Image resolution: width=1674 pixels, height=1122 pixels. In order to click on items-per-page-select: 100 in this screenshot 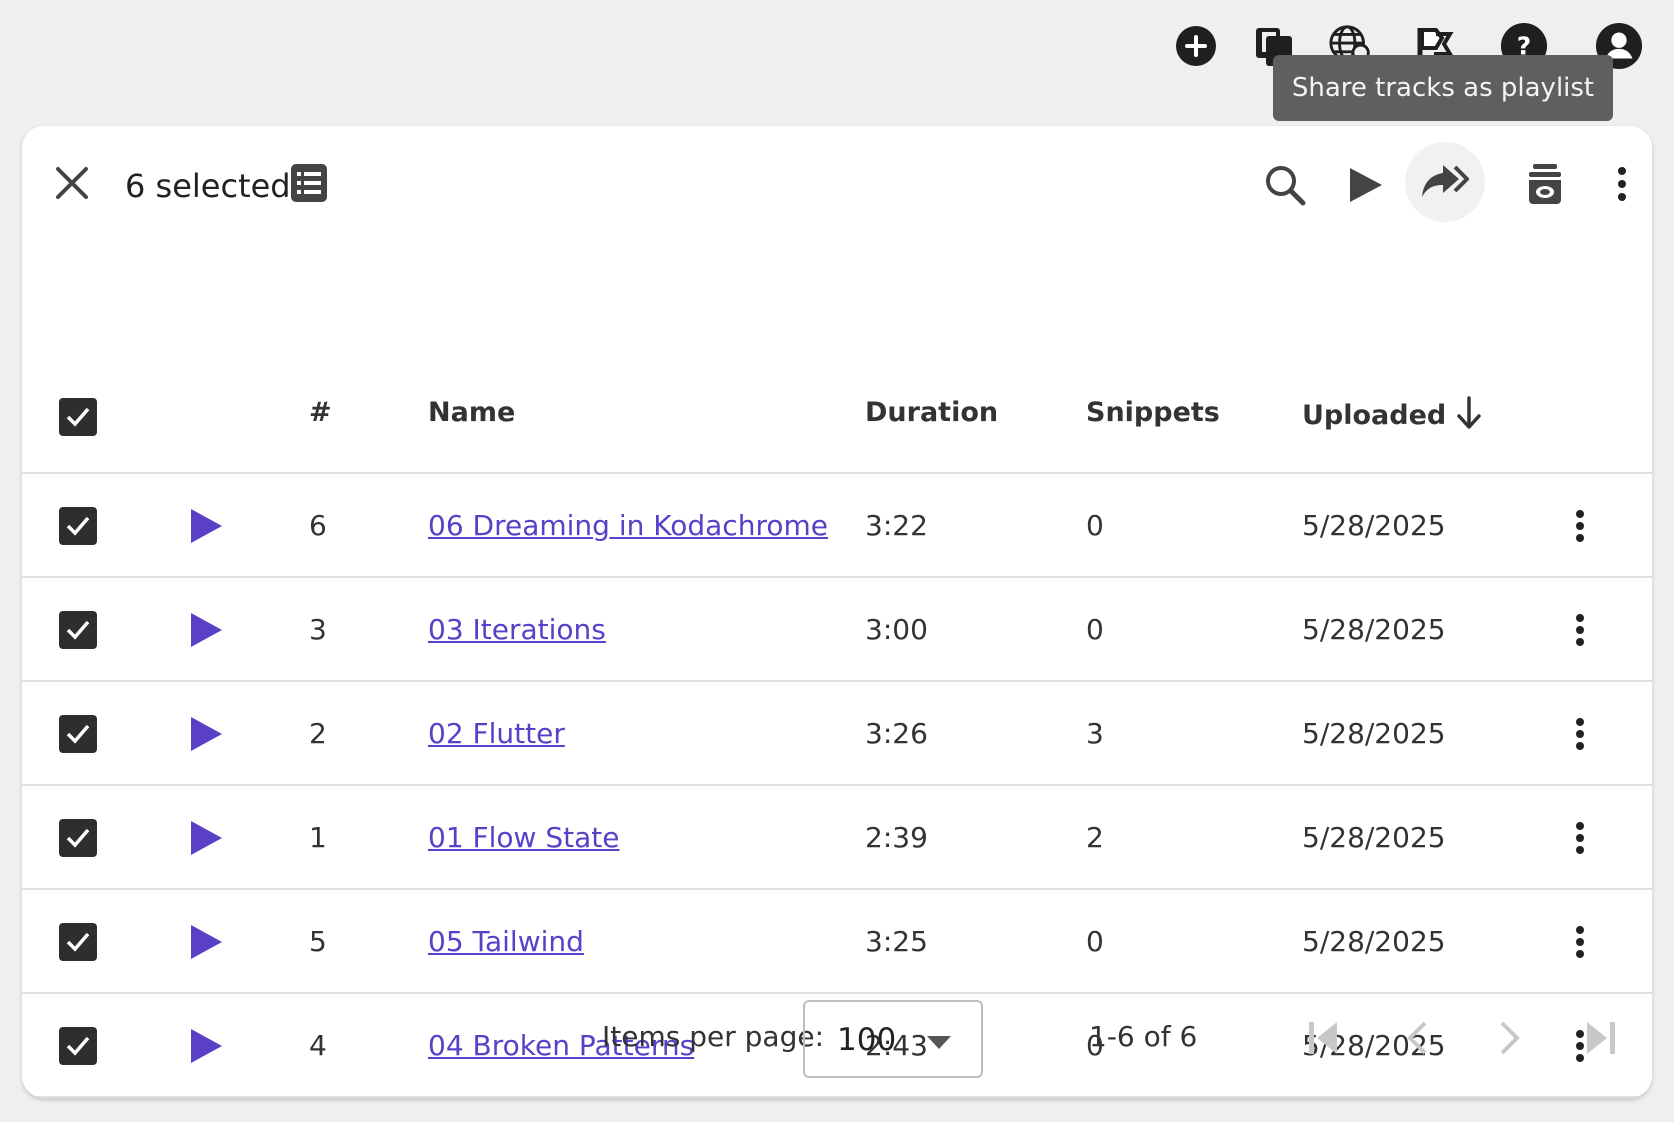, I will do `click(893, 1039)`.